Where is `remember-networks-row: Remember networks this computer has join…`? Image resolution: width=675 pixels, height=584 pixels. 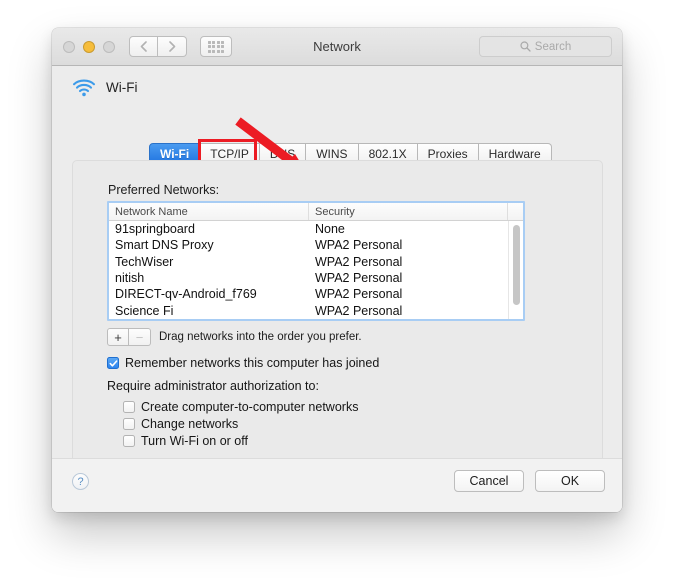 remember-networks-row: Remember networks this computer has join… is located at coordinates (243, 363).